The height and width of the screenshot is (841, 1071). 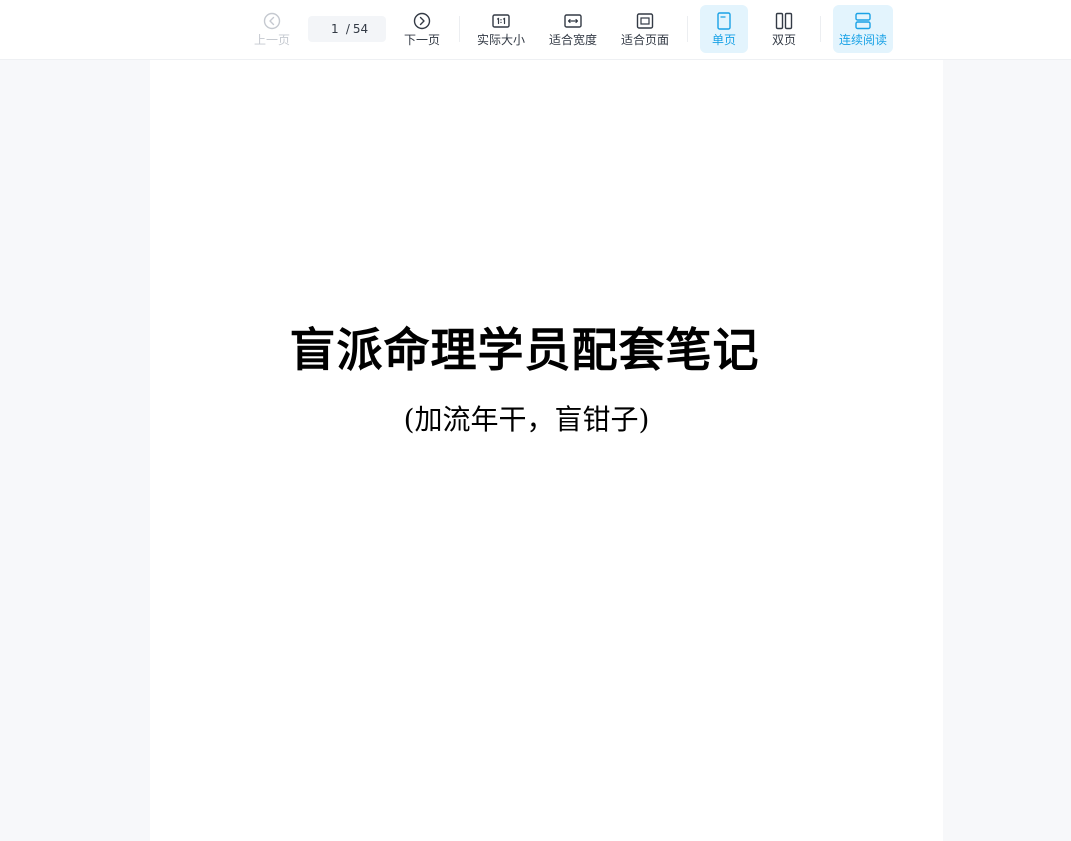 I want to click on continuous-reading-button: 连续阅读, so click(x=863, y=29).